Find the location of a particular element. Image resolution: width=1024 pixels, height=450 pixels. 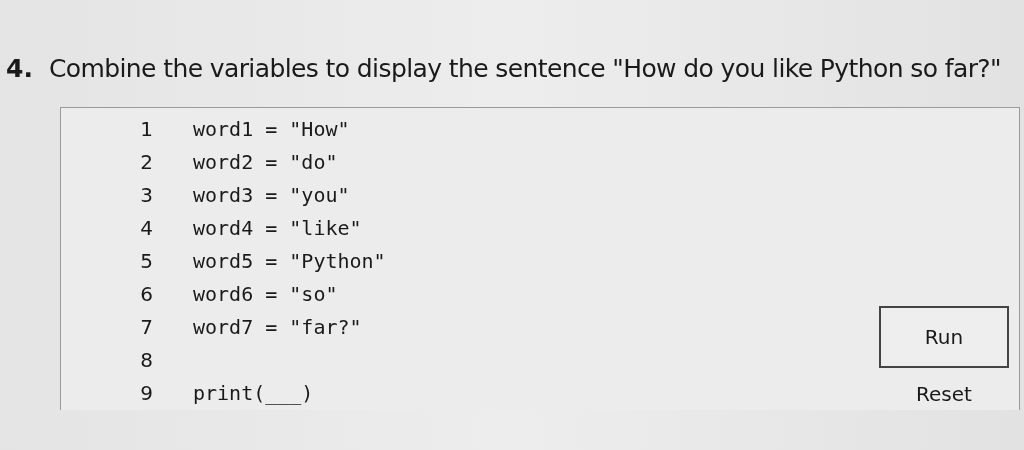

code-line: word4 = "like" is located at coordinates (277, 227).